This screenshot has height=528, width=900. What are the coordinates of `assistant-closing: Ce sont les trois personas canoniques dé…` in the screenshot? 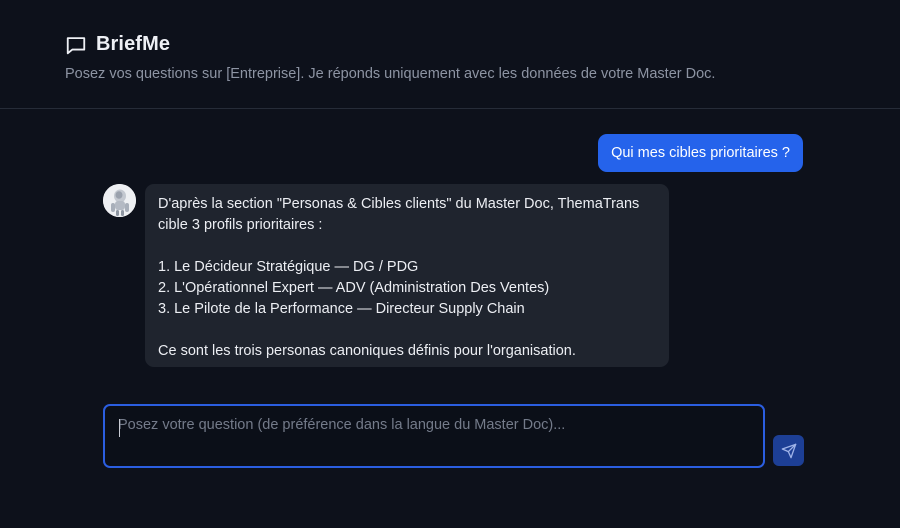 It's located at (367, 351).